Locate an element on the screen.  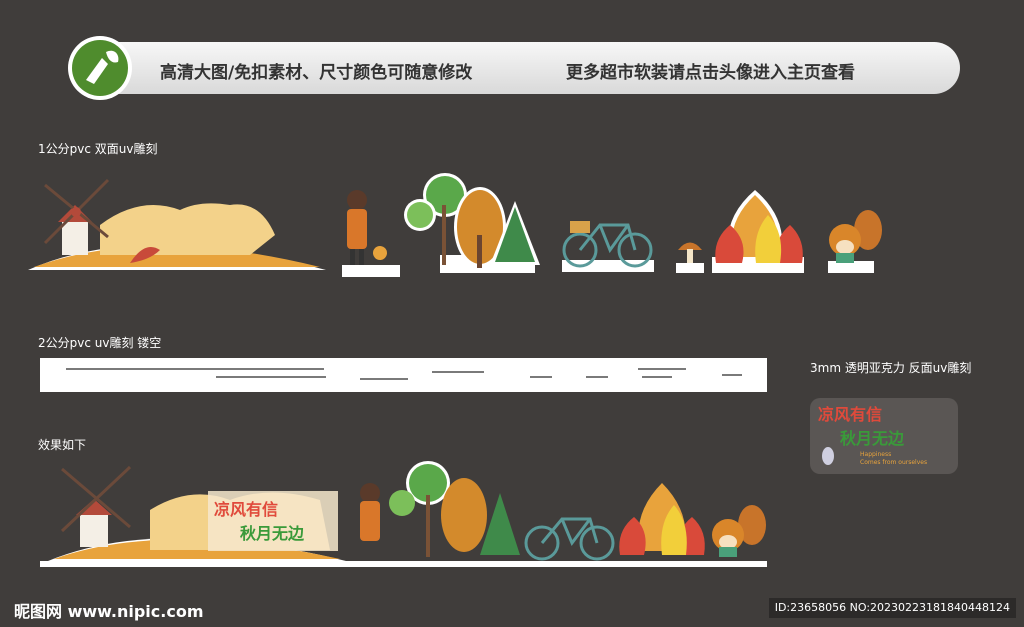
image-id: ID:23658056 NO:20230223181840448124 is located at coordinates (892, 608).